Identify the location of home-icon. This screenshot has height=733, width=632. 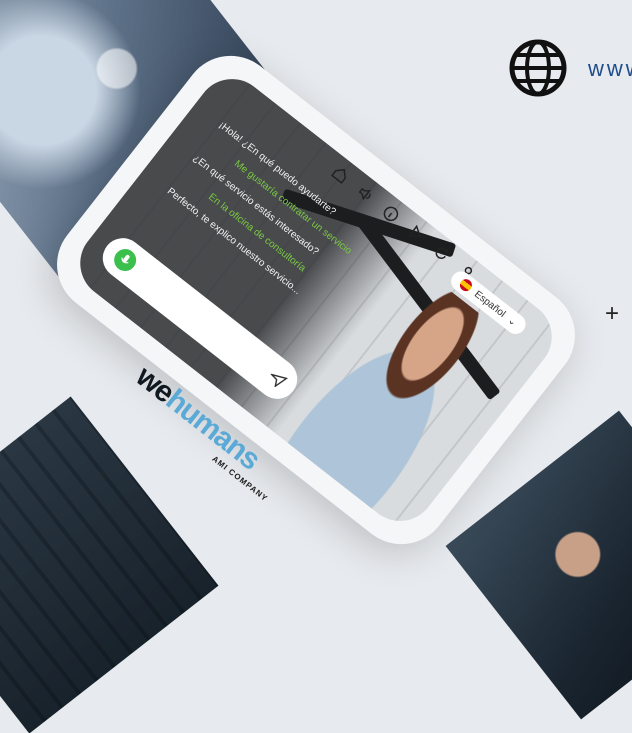
(340, 174).